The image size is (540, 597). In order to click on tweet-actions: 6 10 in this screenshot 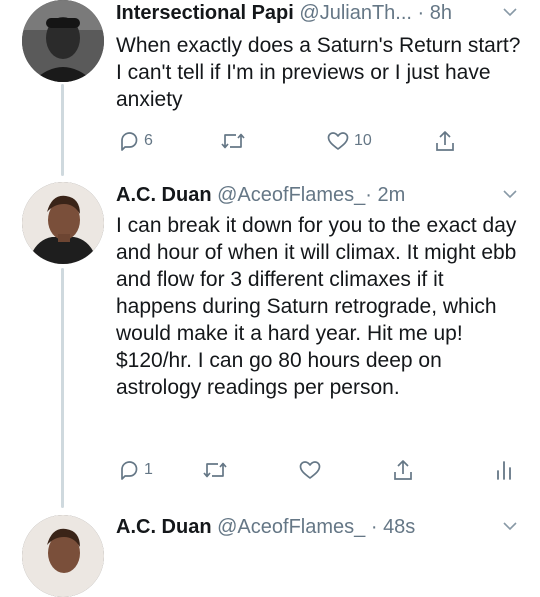, I will do `click(321, 141)`.